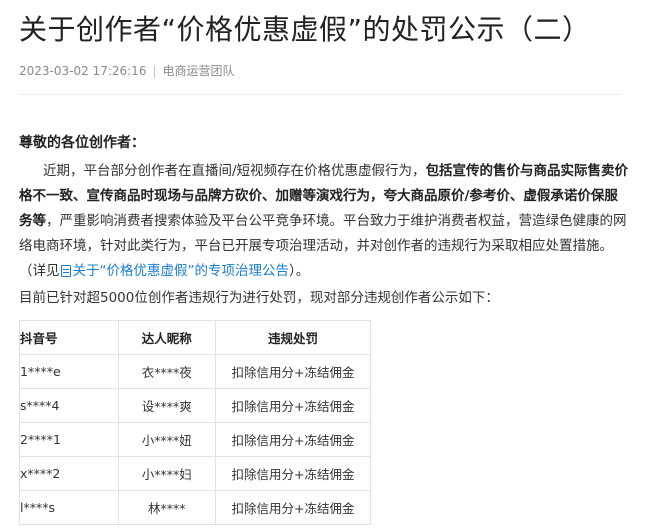 The image size is (670, 529). Describe the element at coordinates (69, 371) in the screenshot. I see `cell-douyin-id: 1****e` at that location.